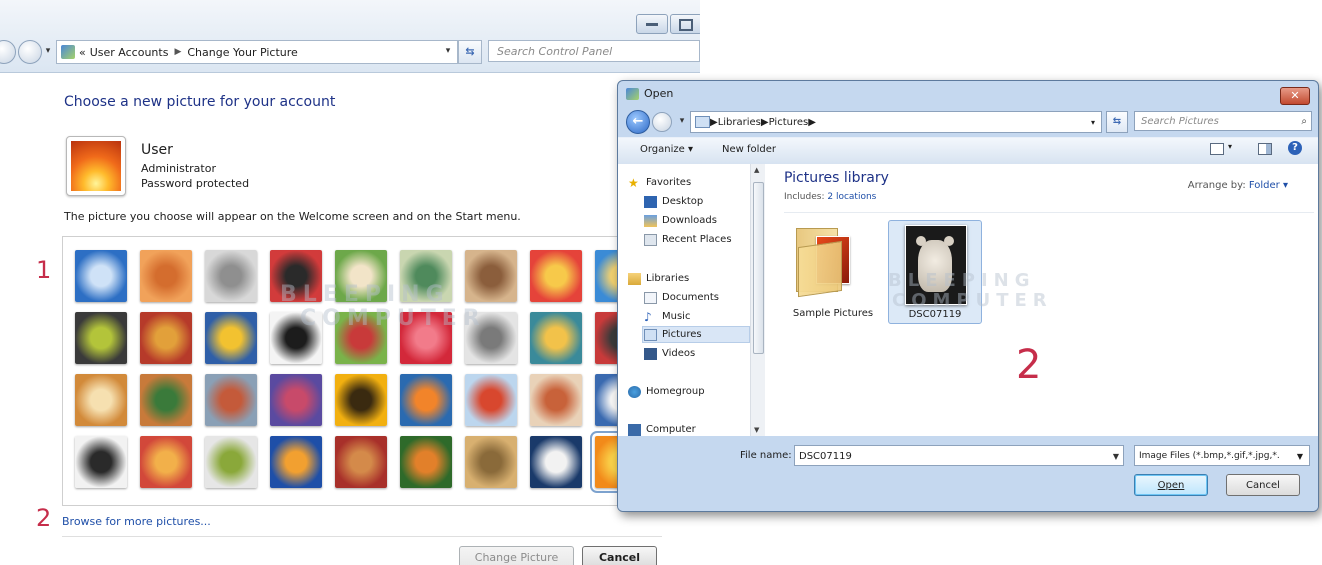  What do you see at coordinates (1263, 485) in the screenshot?
I see `dialog-cancel-button: Cancel` at bounding box center [1263, 485].